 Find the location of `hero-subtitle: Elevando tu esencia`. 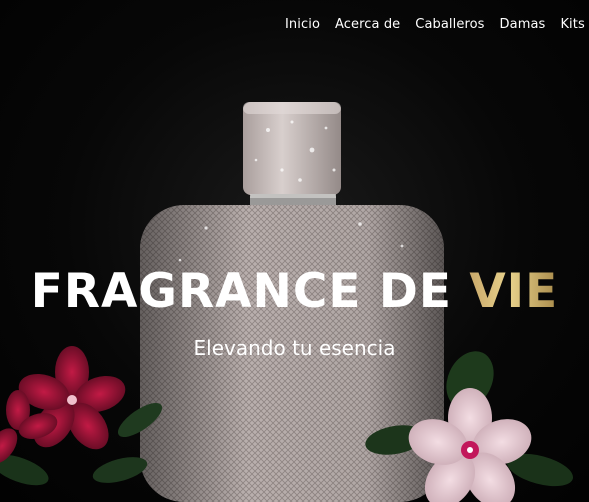

hero-subtitle: Elevando tu esencia is located at coordinates (294, 348).